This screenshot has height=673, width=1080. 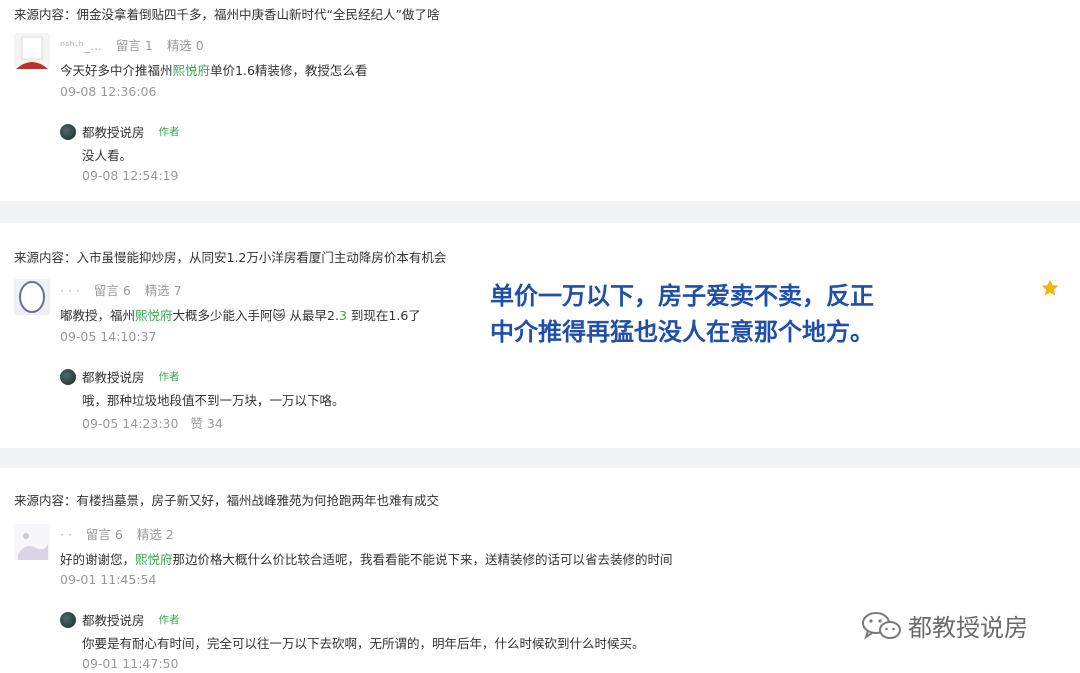 I want to click on comment-text-part: 那边价格大概什么价比较合适呢，我看看能不能说下来，送精装修的话可以省去装修的时间, so click(x=422, y=559).